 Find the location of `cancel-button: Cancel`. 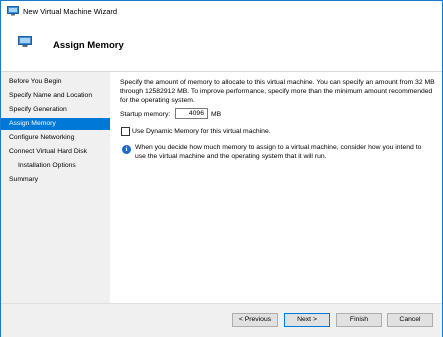

cancel-button: Cancel is located at coordinates (410, 320).